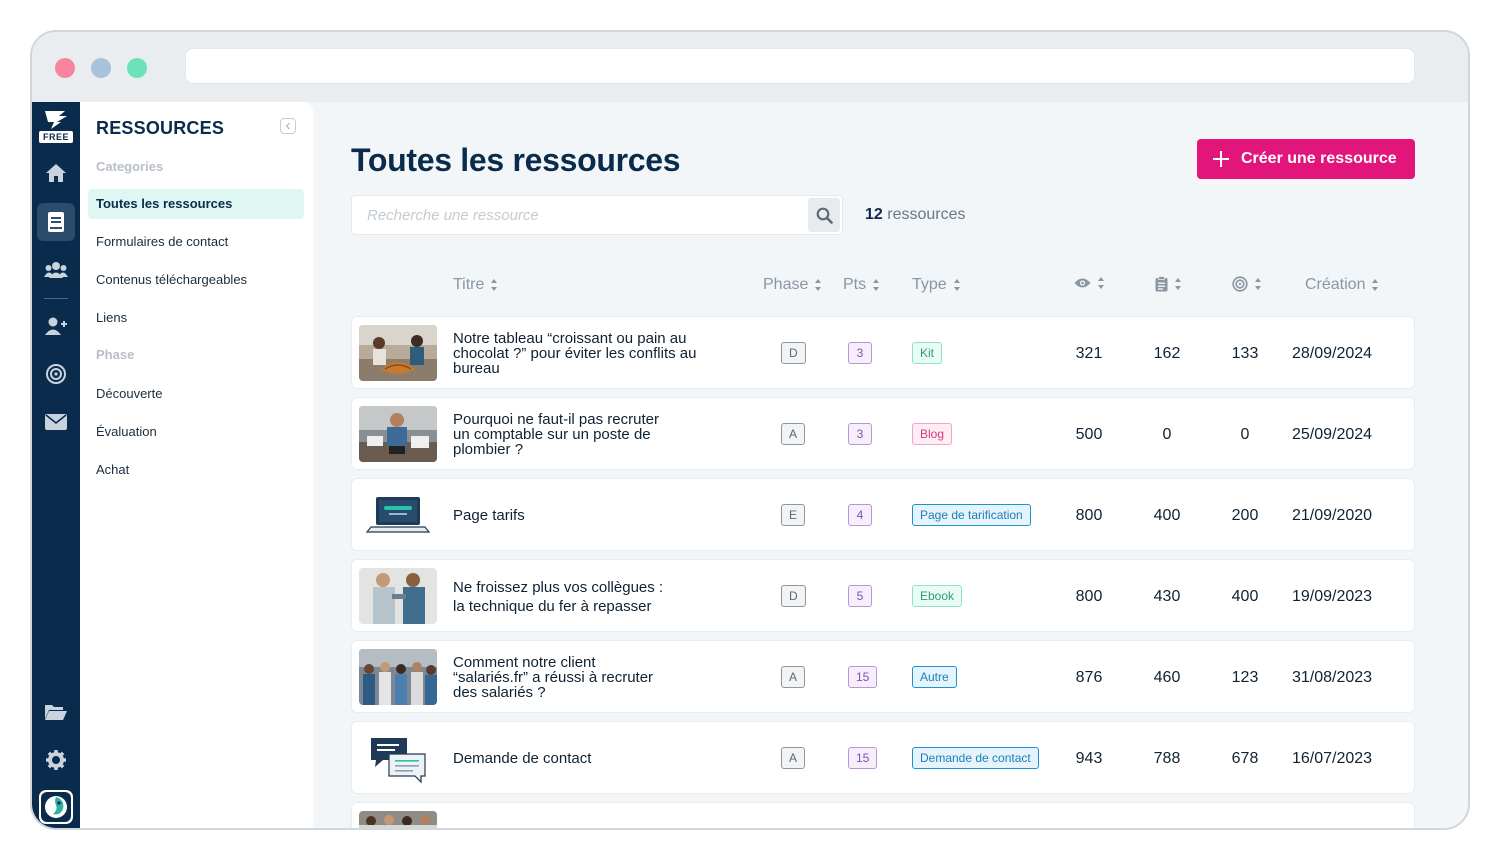 Image resolution: width=1500 pixels, height=860 pixels. Describe the element at coordinates (793, 353) in the screenshot. I see `phase-badge: D` at that location.